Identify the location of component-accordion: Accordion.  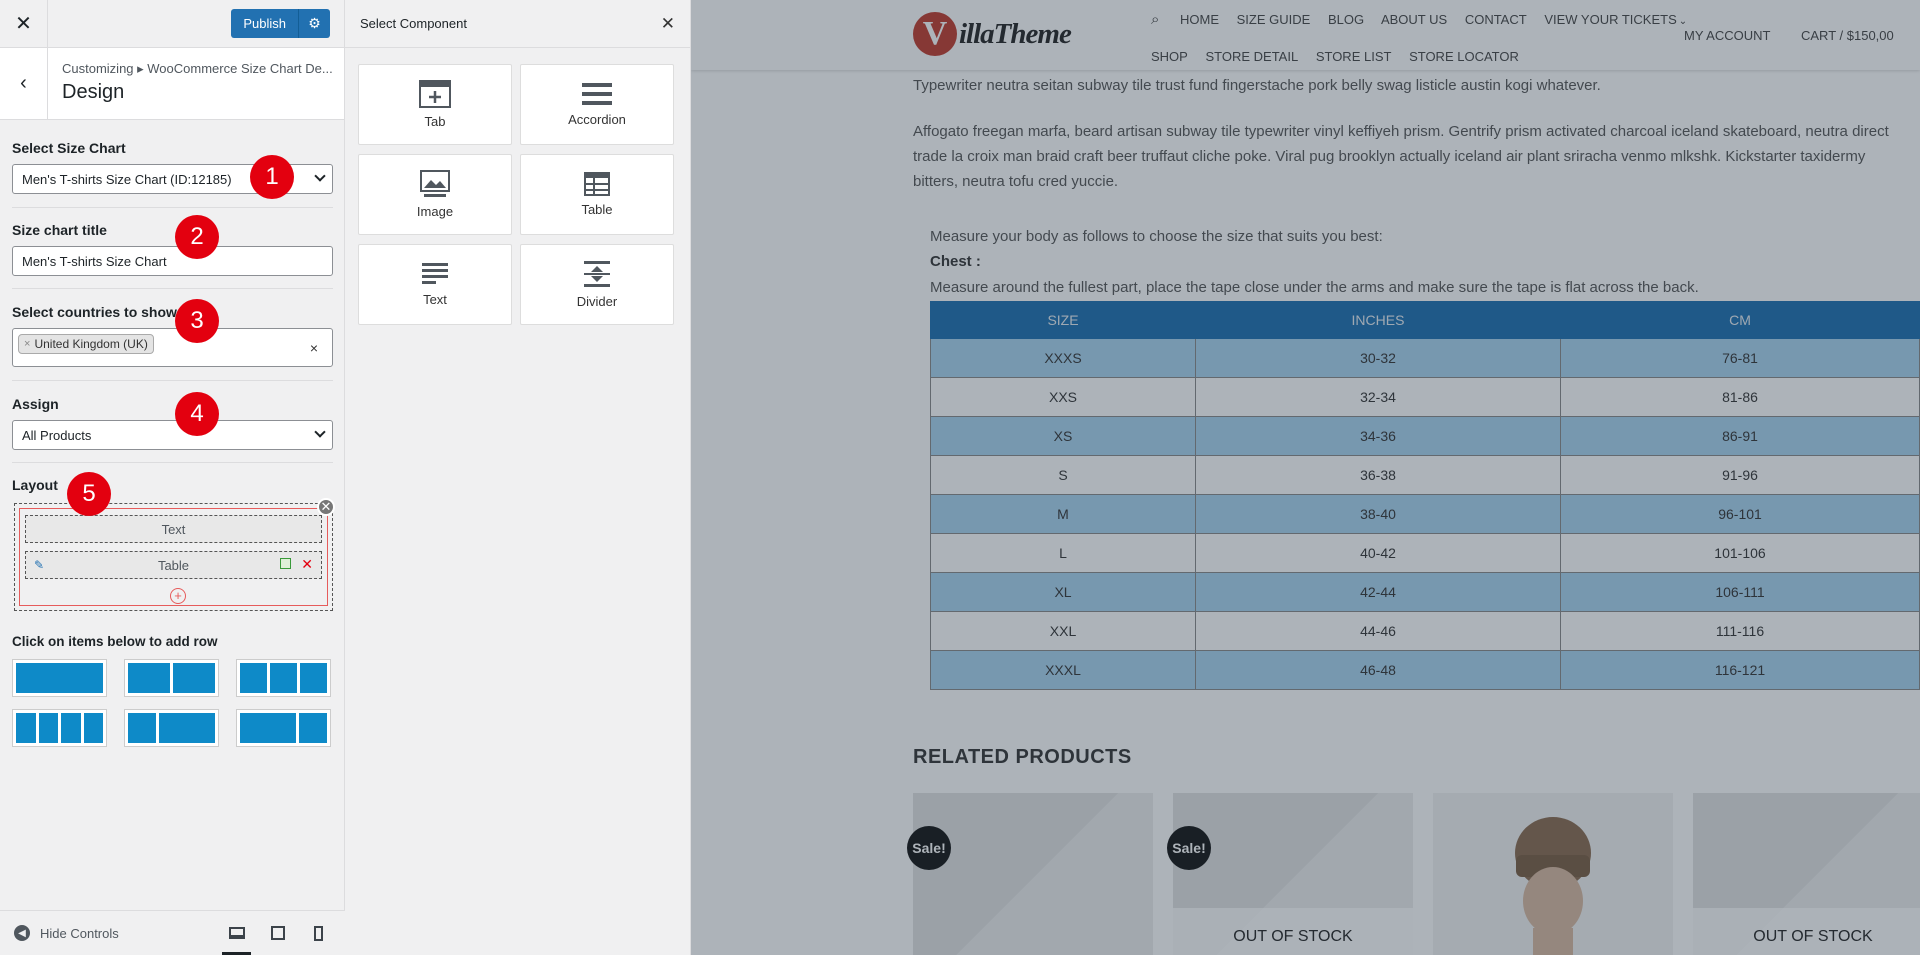
(597, 104).